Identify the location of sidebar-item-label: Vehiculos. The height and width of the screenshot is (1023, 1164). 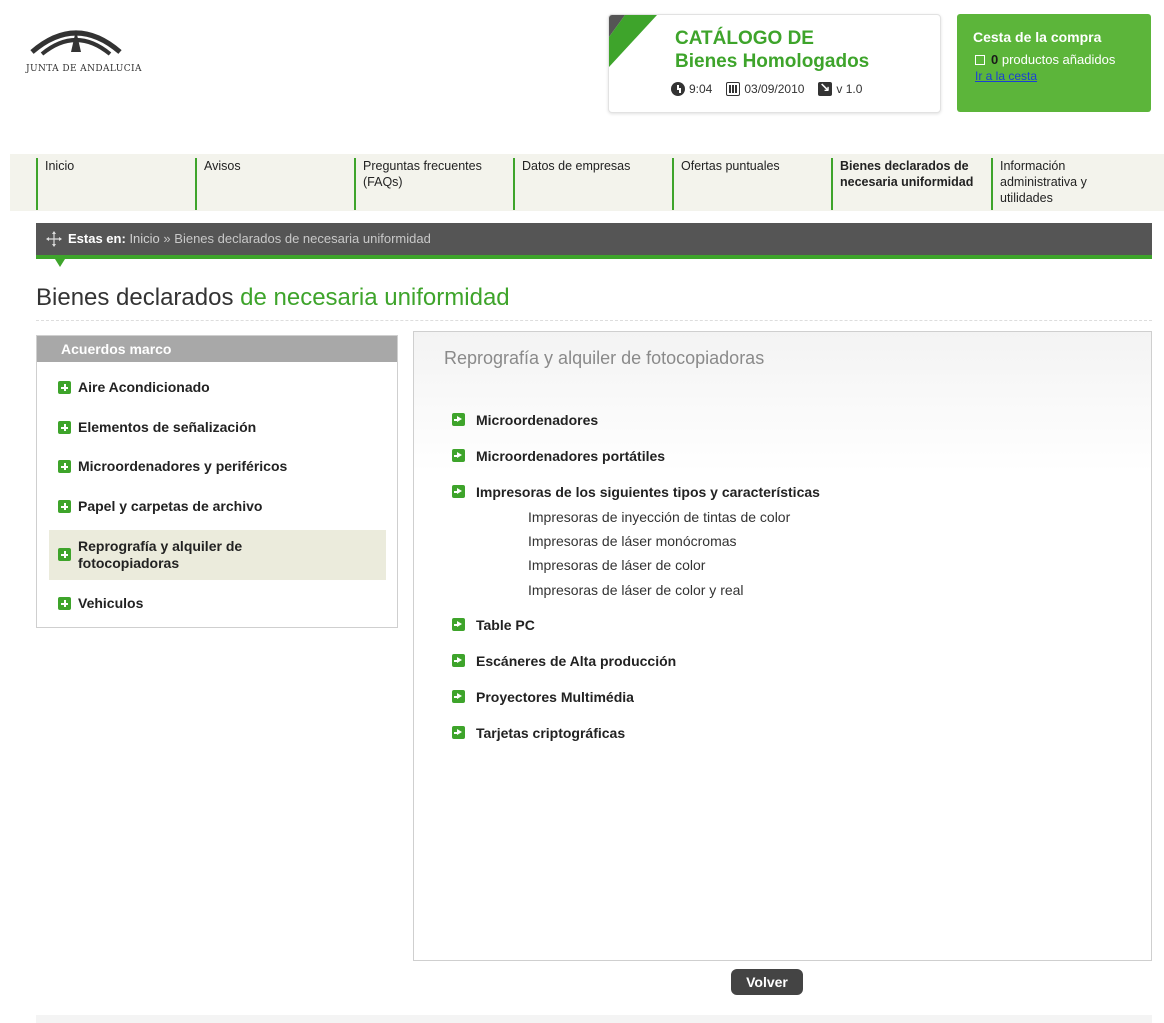
(111, 603).